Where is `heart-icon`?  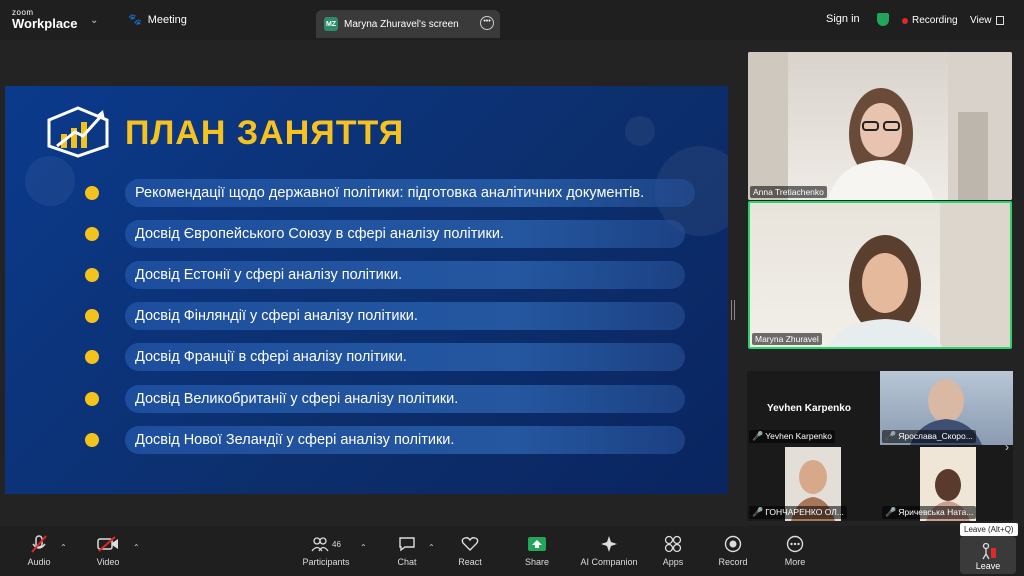 heart-icon is located at coordinates (470, 544).